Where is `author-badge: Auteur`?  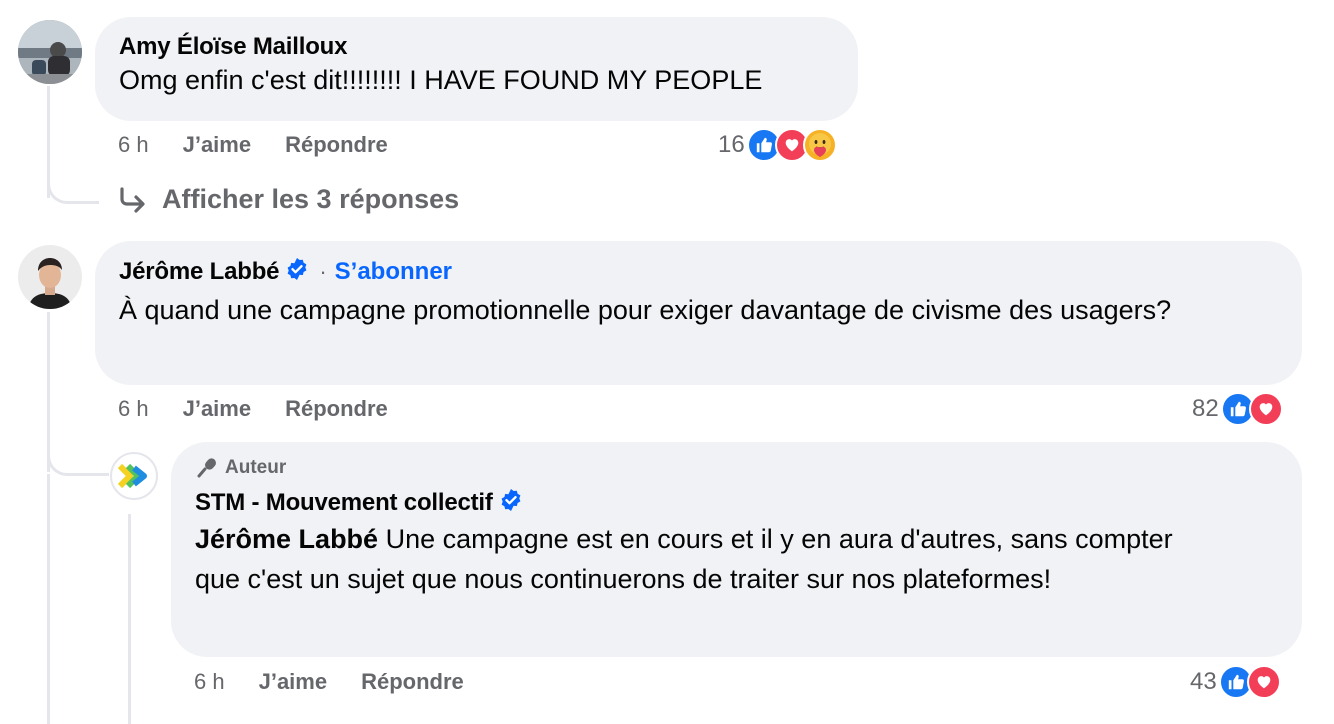 author-badge: Auteur is located at coordinates (736, 468).